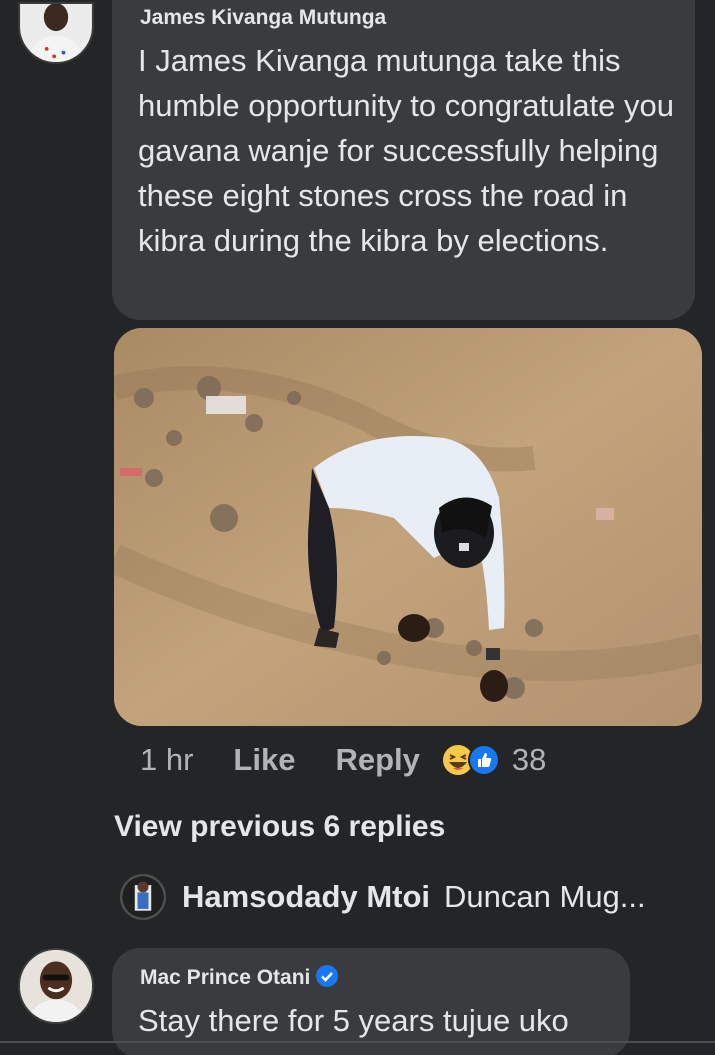 The image size is (715, 1055). I want to click on comment-actions: 1 hr Like Reply 38, so click(343, 760).